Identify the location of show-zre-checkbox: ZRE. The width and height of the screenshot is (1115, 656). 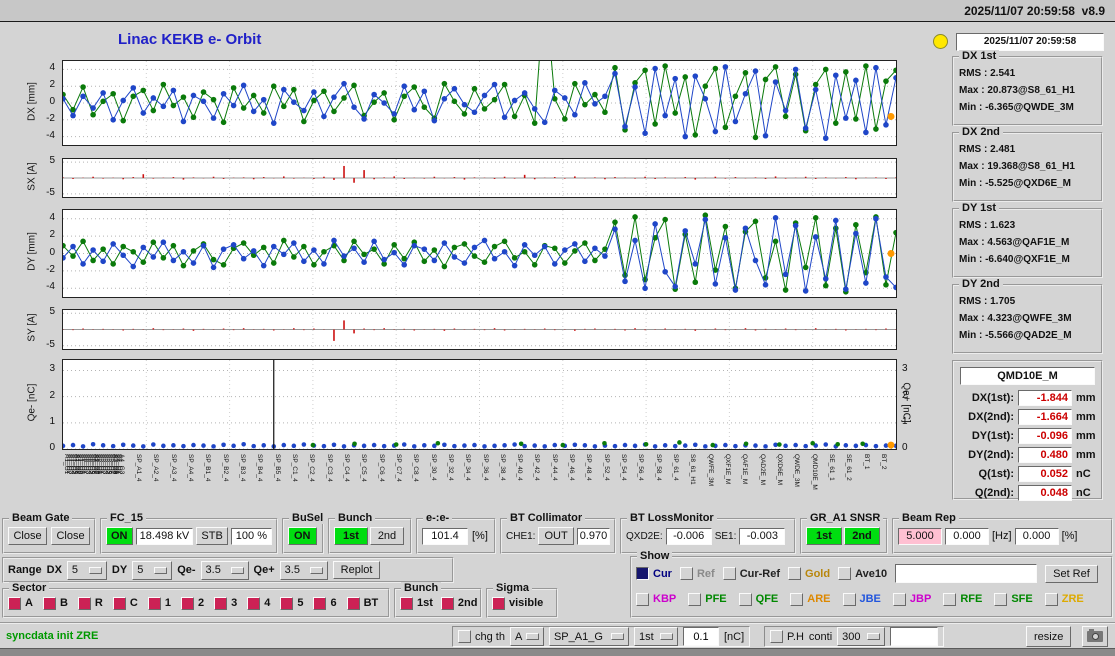
(1064, 599).